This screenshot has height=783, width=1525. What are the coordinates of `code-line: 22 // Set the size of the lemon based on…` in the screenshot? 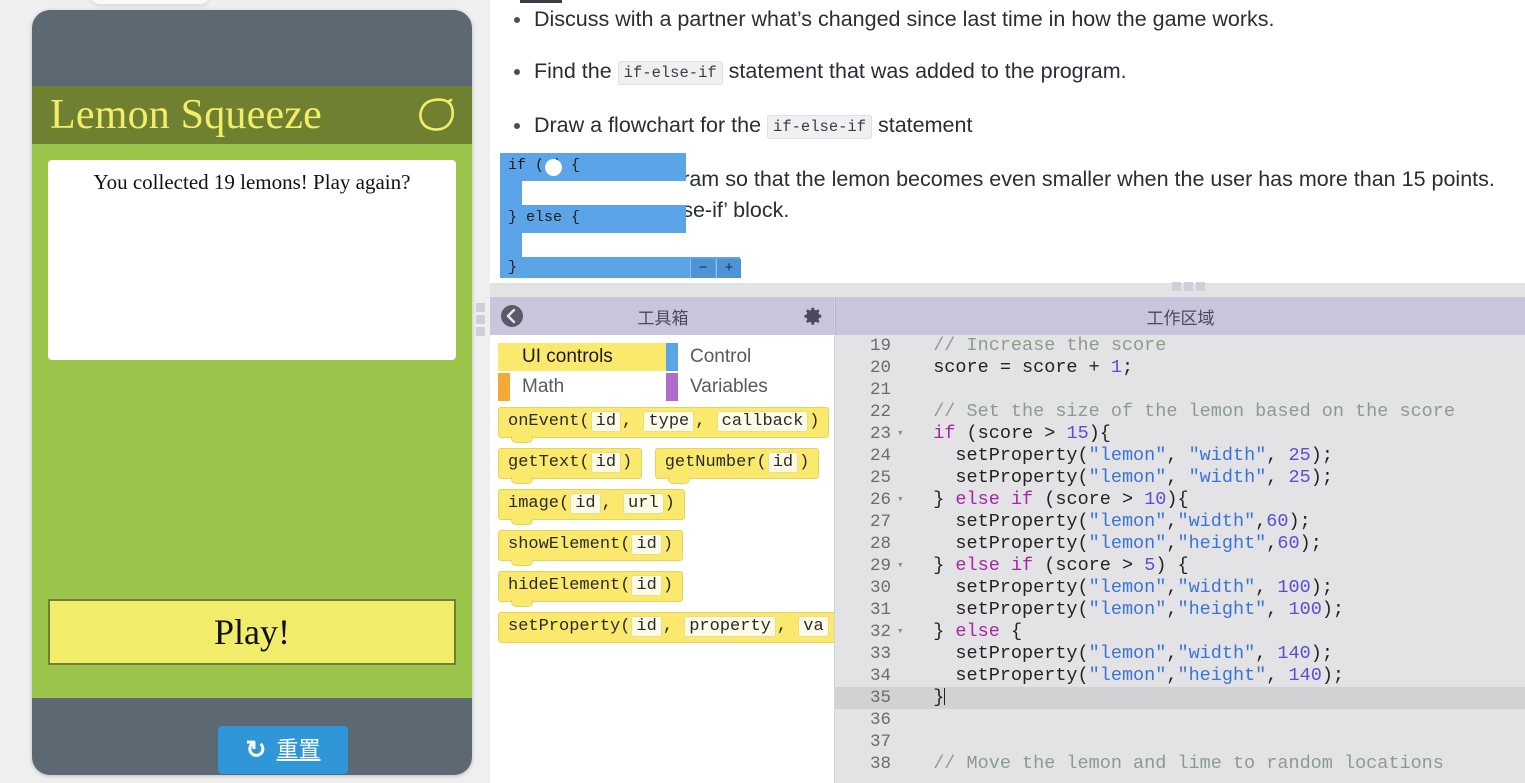 It's located at (1180, 412).